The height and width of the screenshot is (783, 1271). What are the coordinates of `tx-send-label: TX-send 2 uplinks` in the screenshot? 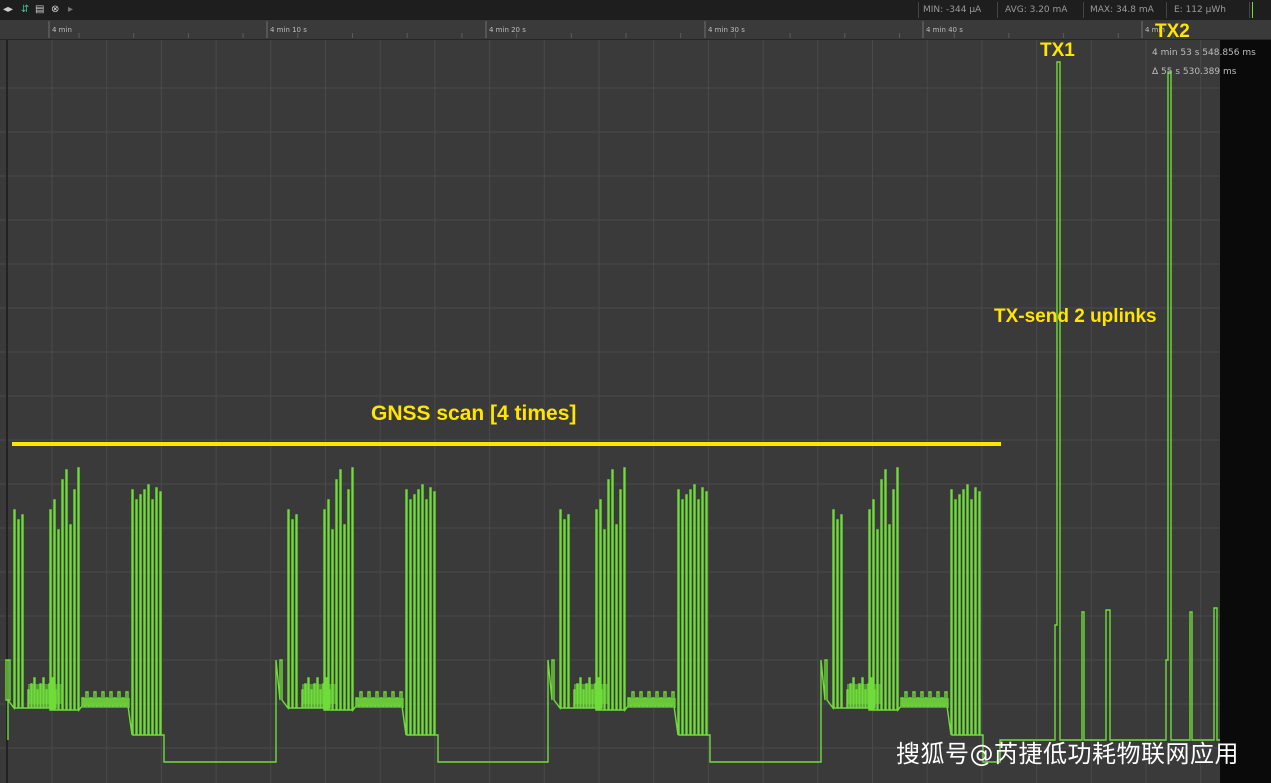 It's located at (1075, 316).